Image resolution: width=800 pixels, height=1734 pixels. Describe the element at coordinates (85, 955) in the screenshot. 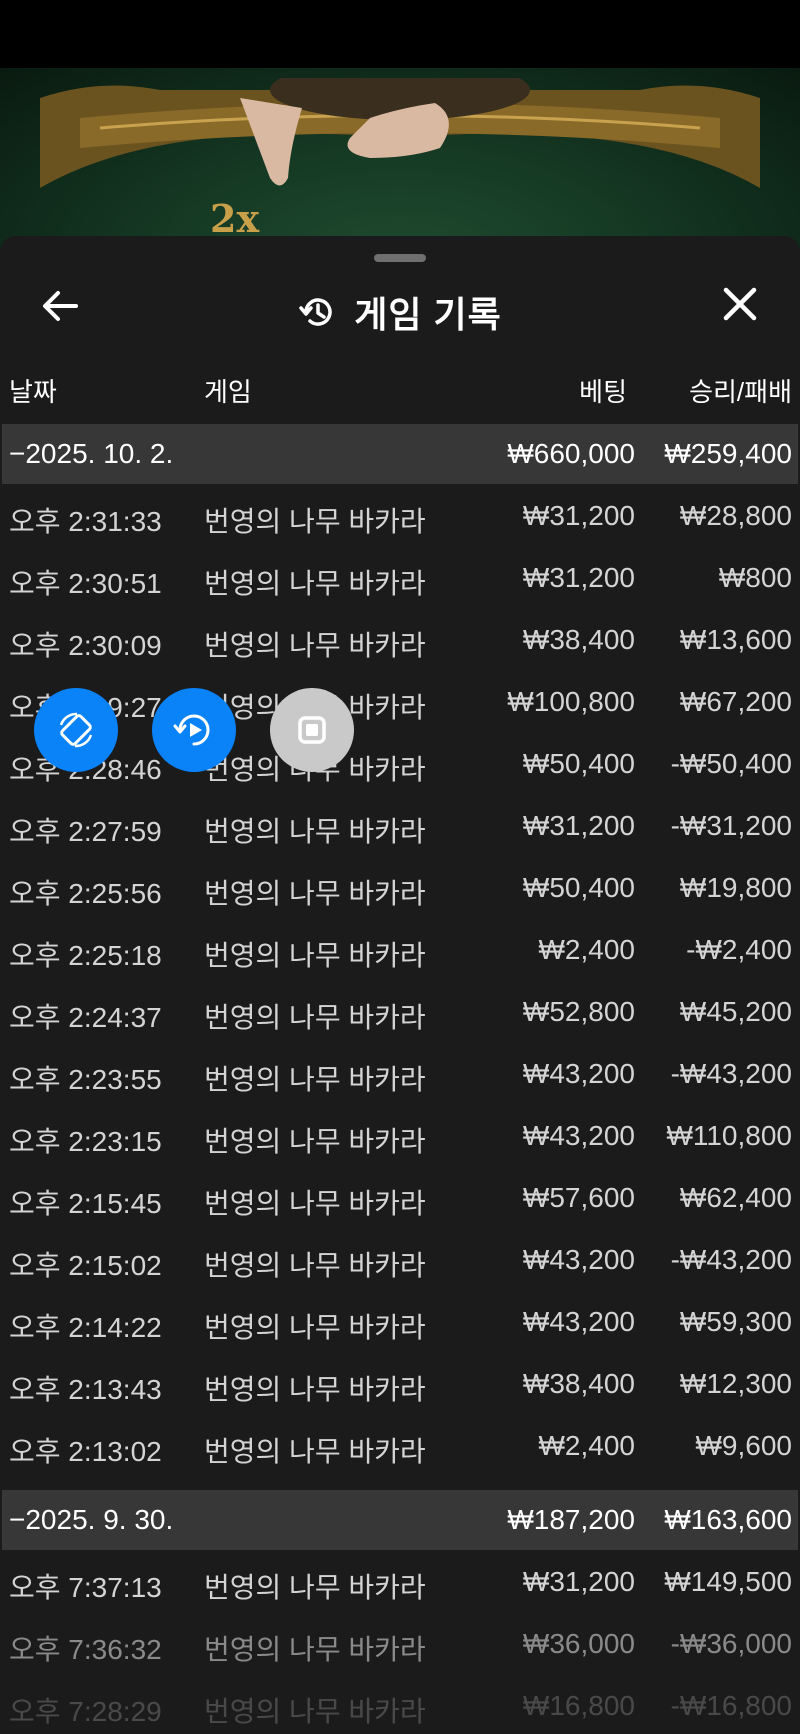

I see `row-time: 오후 2:25:18` at that location.